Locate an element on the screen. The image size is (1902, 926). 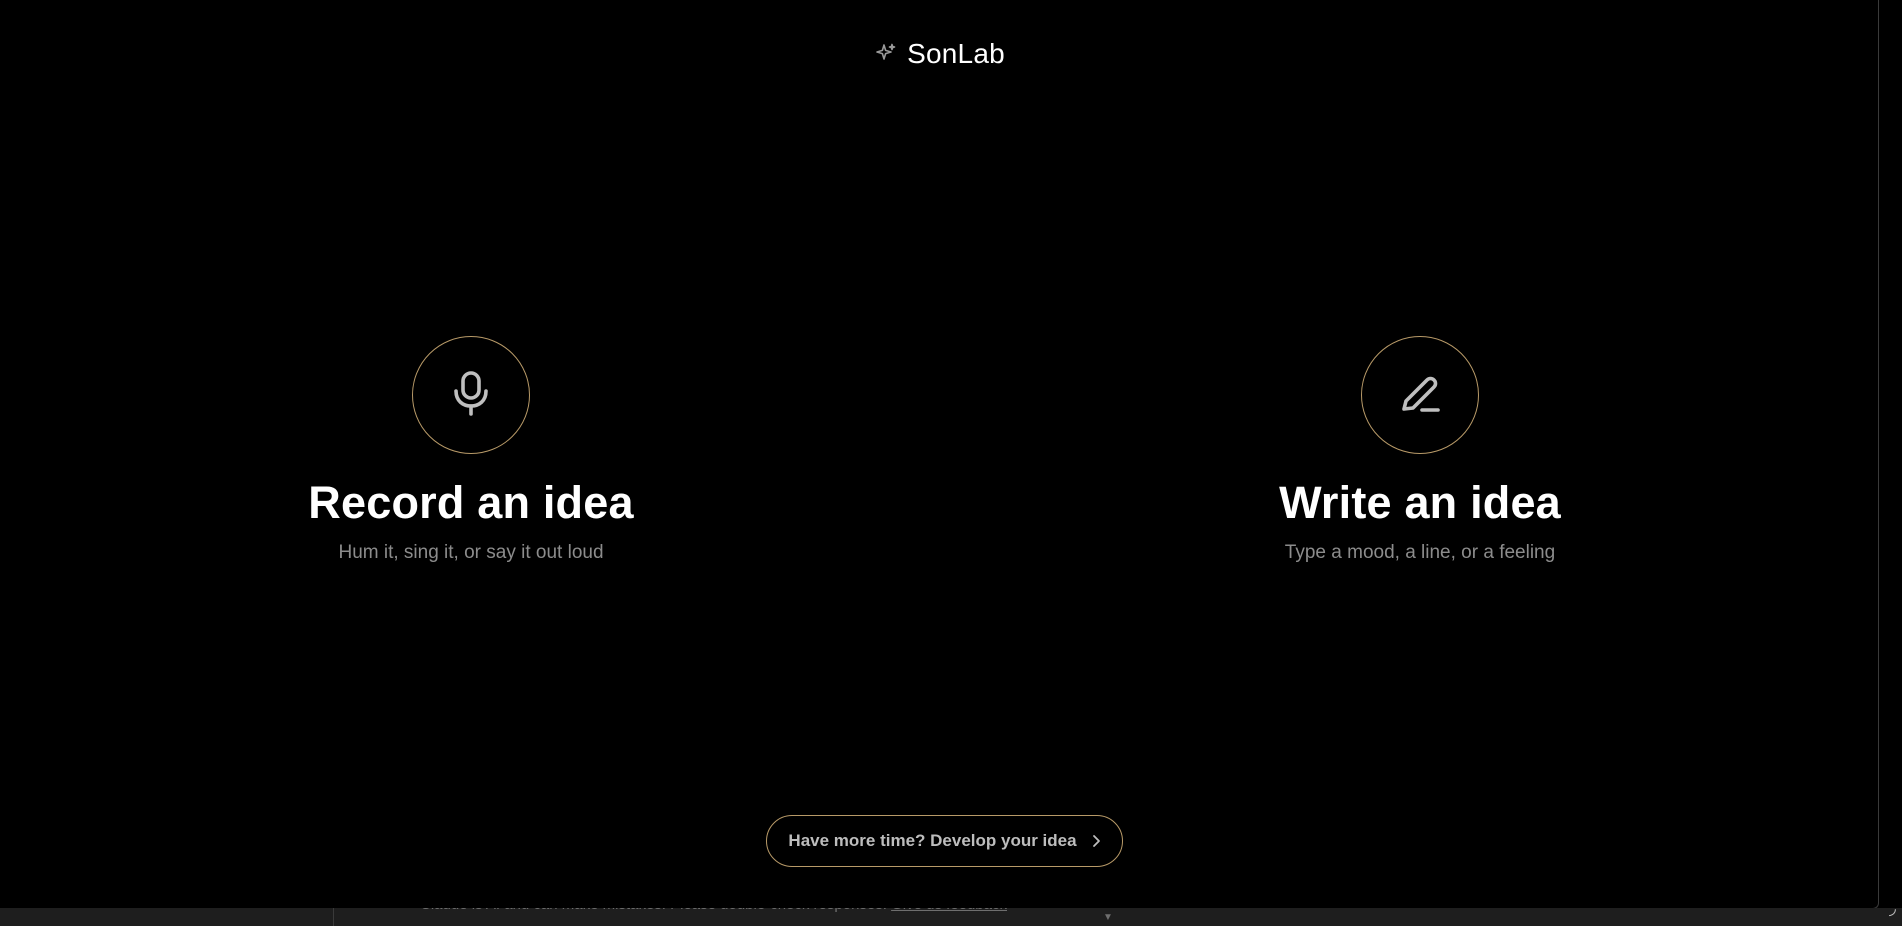
write-idea-subtitle: Type a mood, a line, or a feeling is located at coordinates (1420, 552).